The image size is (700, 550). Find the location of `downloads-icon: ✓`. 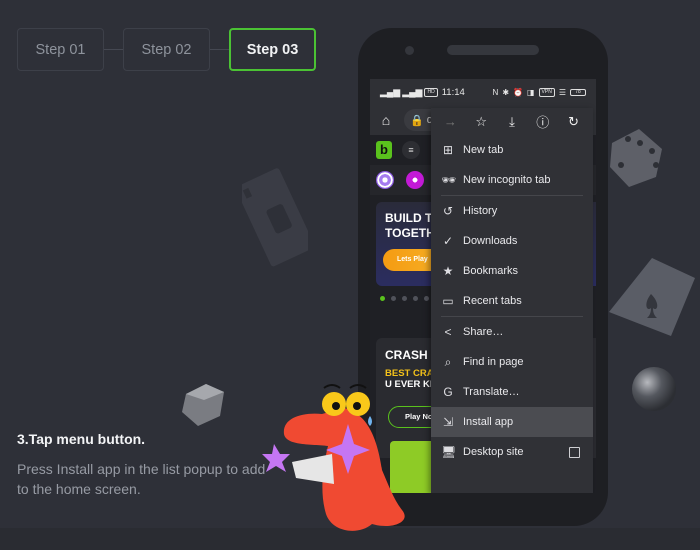

downloads-icon: ✓ is located at coordinates (448, 241).